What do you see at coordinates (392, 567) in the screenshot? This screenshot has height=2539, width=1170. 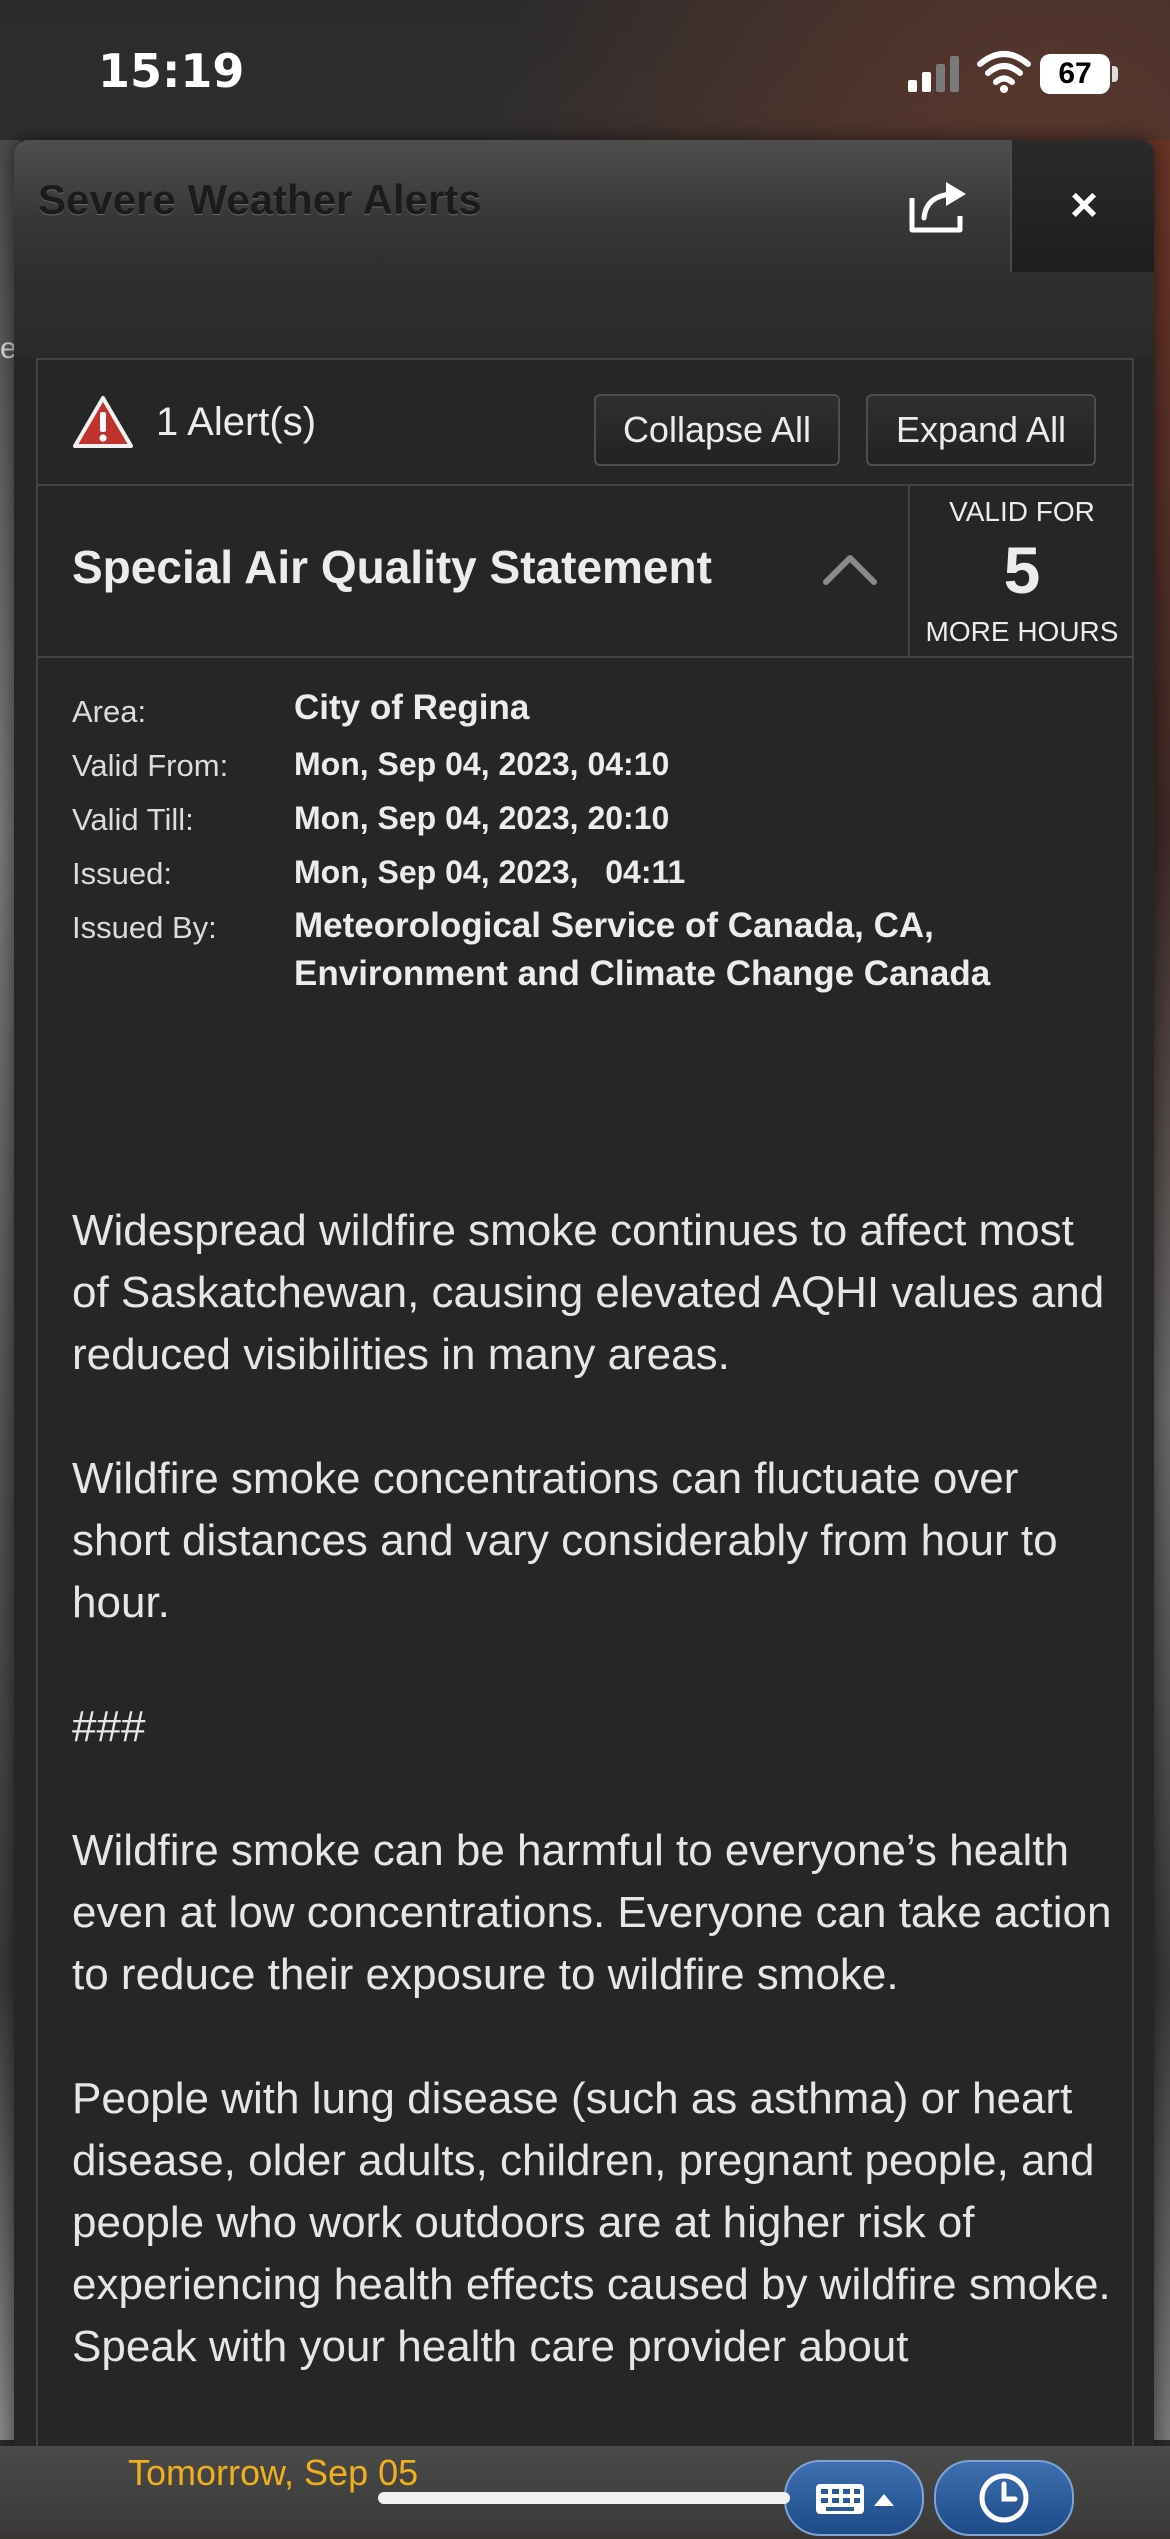 I see `alert-title: Special Air Quality Statement` at bounding box center [392, 567].